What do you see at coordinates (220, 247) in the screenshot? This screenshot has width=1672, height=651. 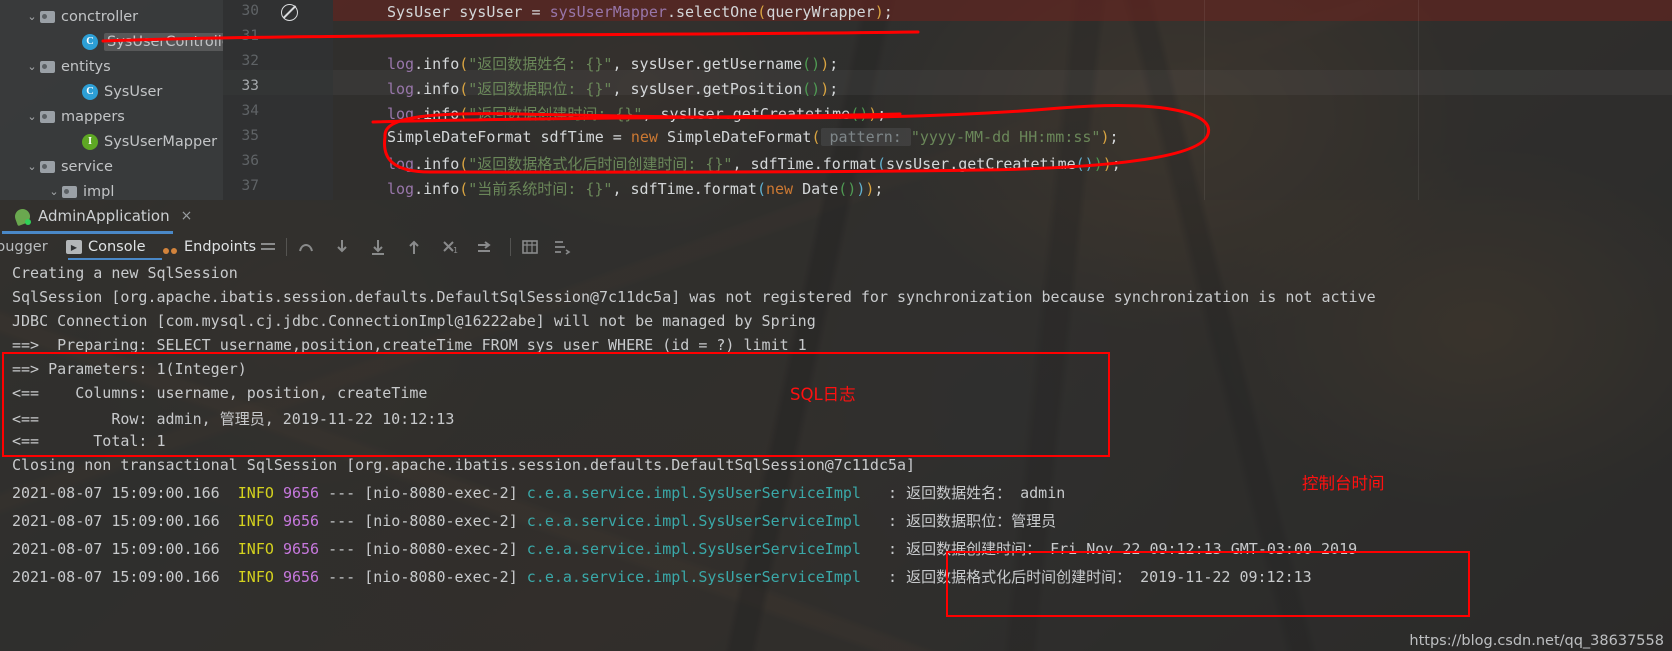 I see `tool-tab-label: Endpoints` at bounding box center [220, 247].